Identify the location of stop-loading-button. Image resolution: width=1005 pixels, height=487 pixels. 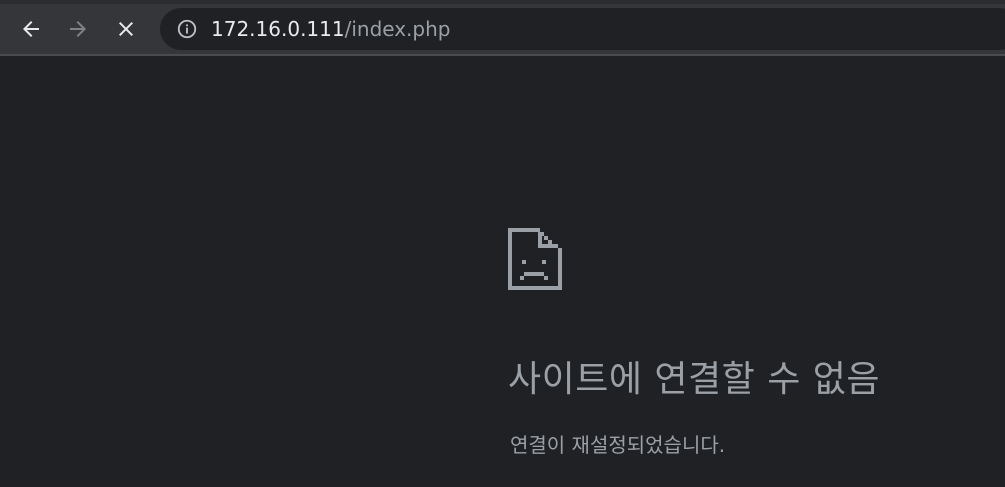
(126, 29).